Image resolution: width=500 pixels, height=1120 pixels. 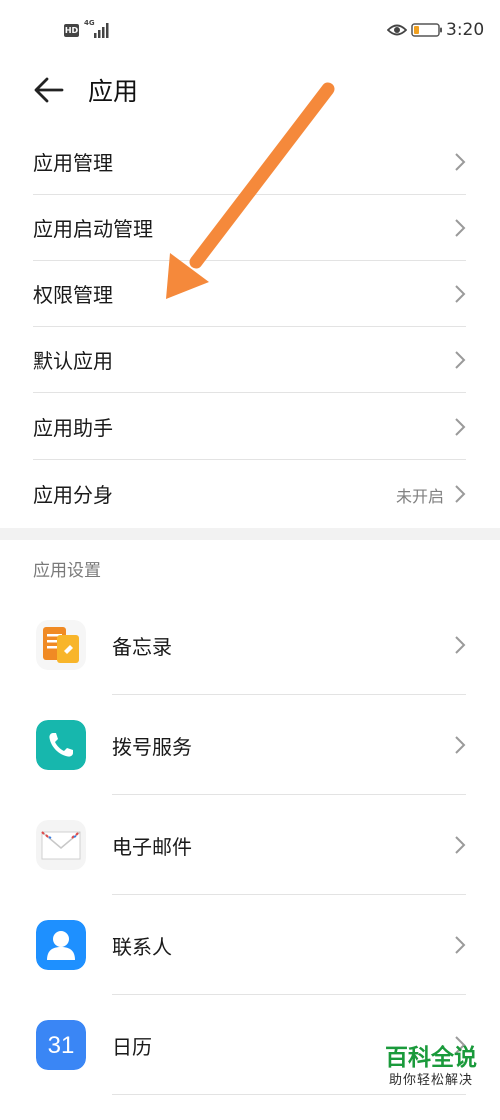 I want to click on status-time: 3:20, so click(x=465, y=30).